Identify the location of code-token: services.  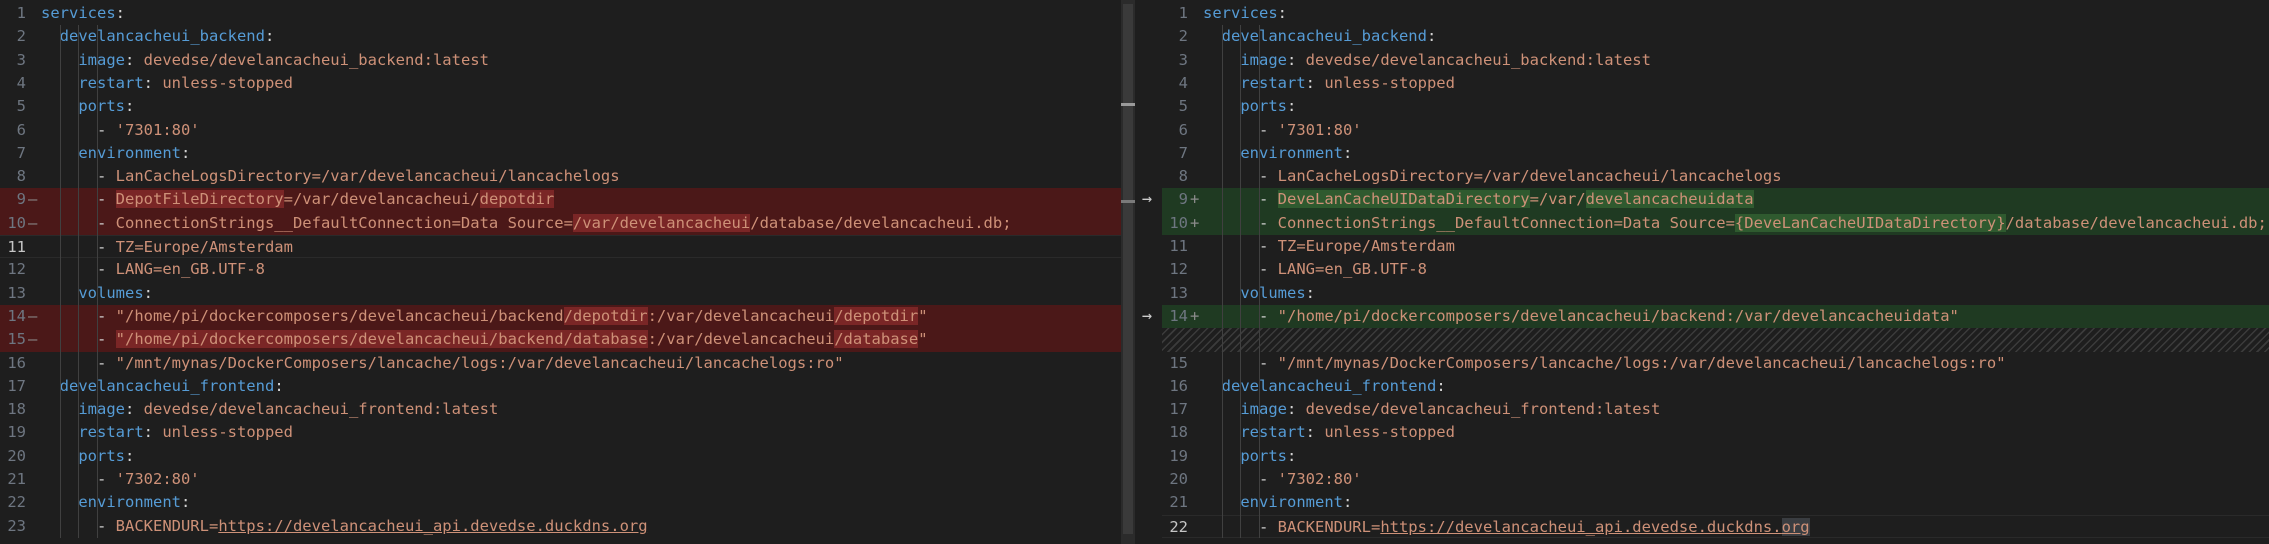
(1240, 13).